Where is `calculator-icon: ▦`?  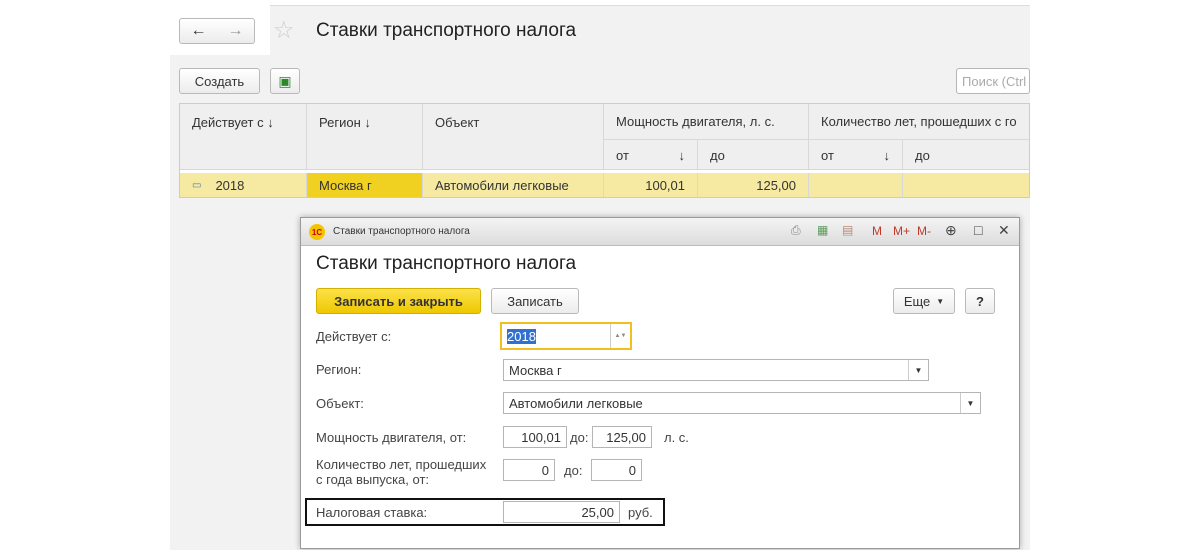
calculator-icon: ▦ is located at coordinates (822, 230).